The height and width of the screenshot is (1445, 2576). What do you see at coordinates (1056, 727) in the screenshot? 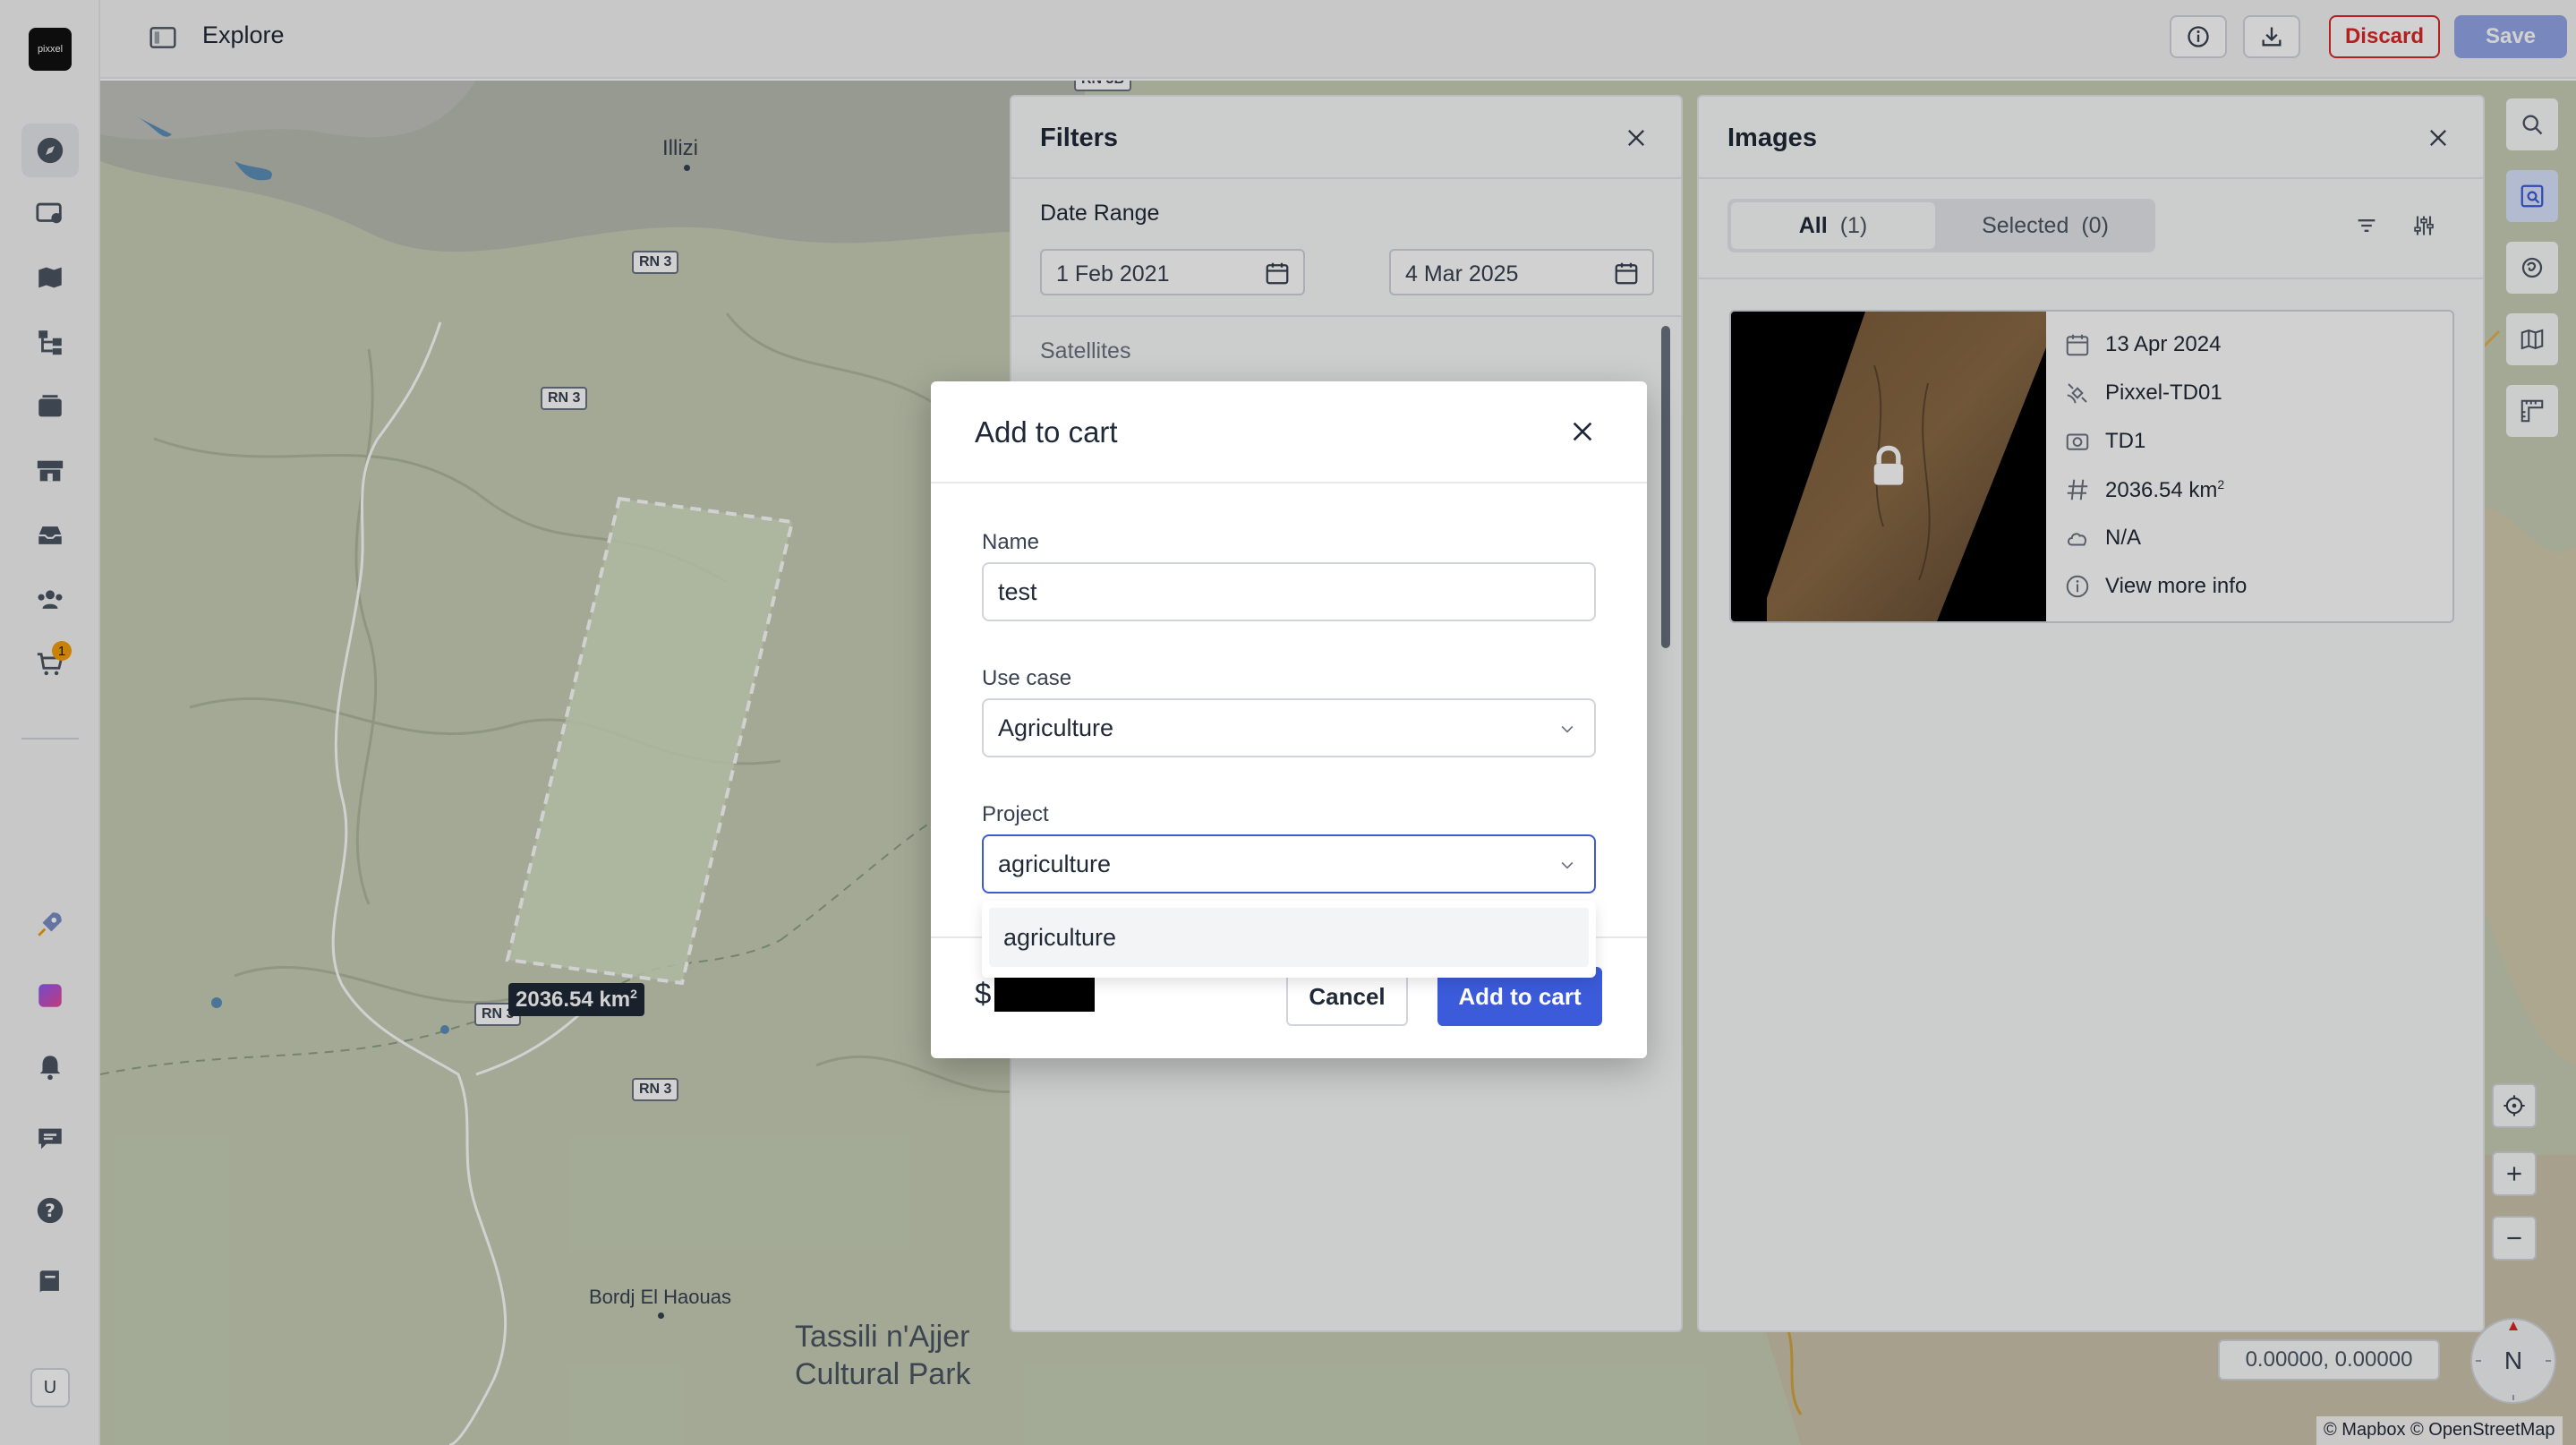
I see `use-case-value: Agriculture` at bounding box center [1056, 727].